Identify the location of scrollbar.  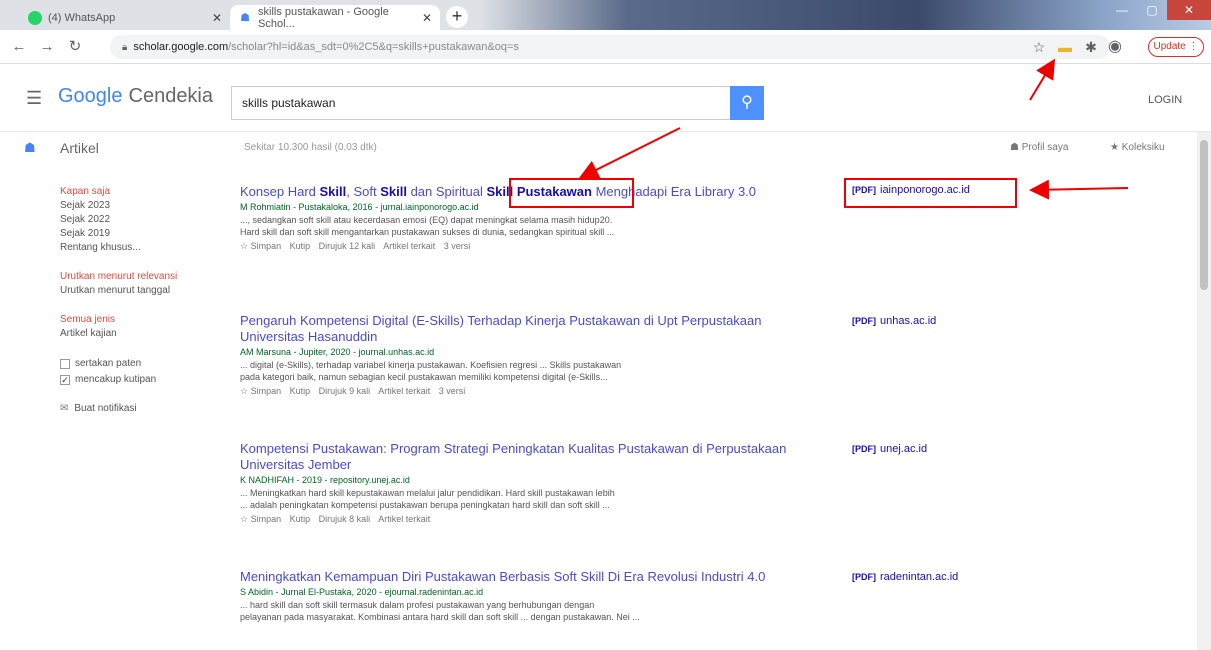
(1204, 391).